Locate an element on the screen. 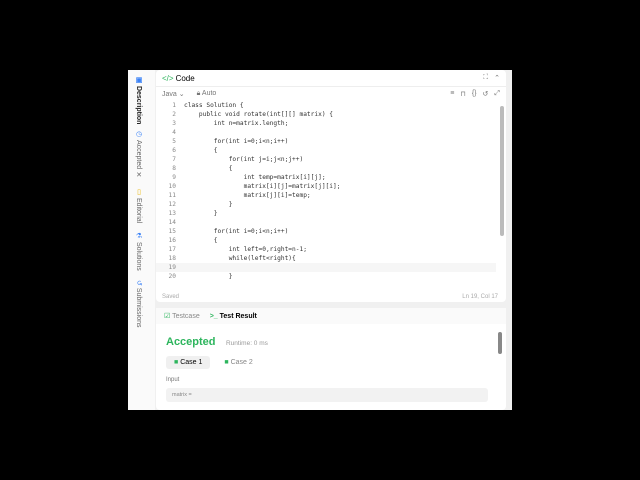 The image size is (640, 480). runtime: Runtime: 0 ms is located at coordinates (246, 343).